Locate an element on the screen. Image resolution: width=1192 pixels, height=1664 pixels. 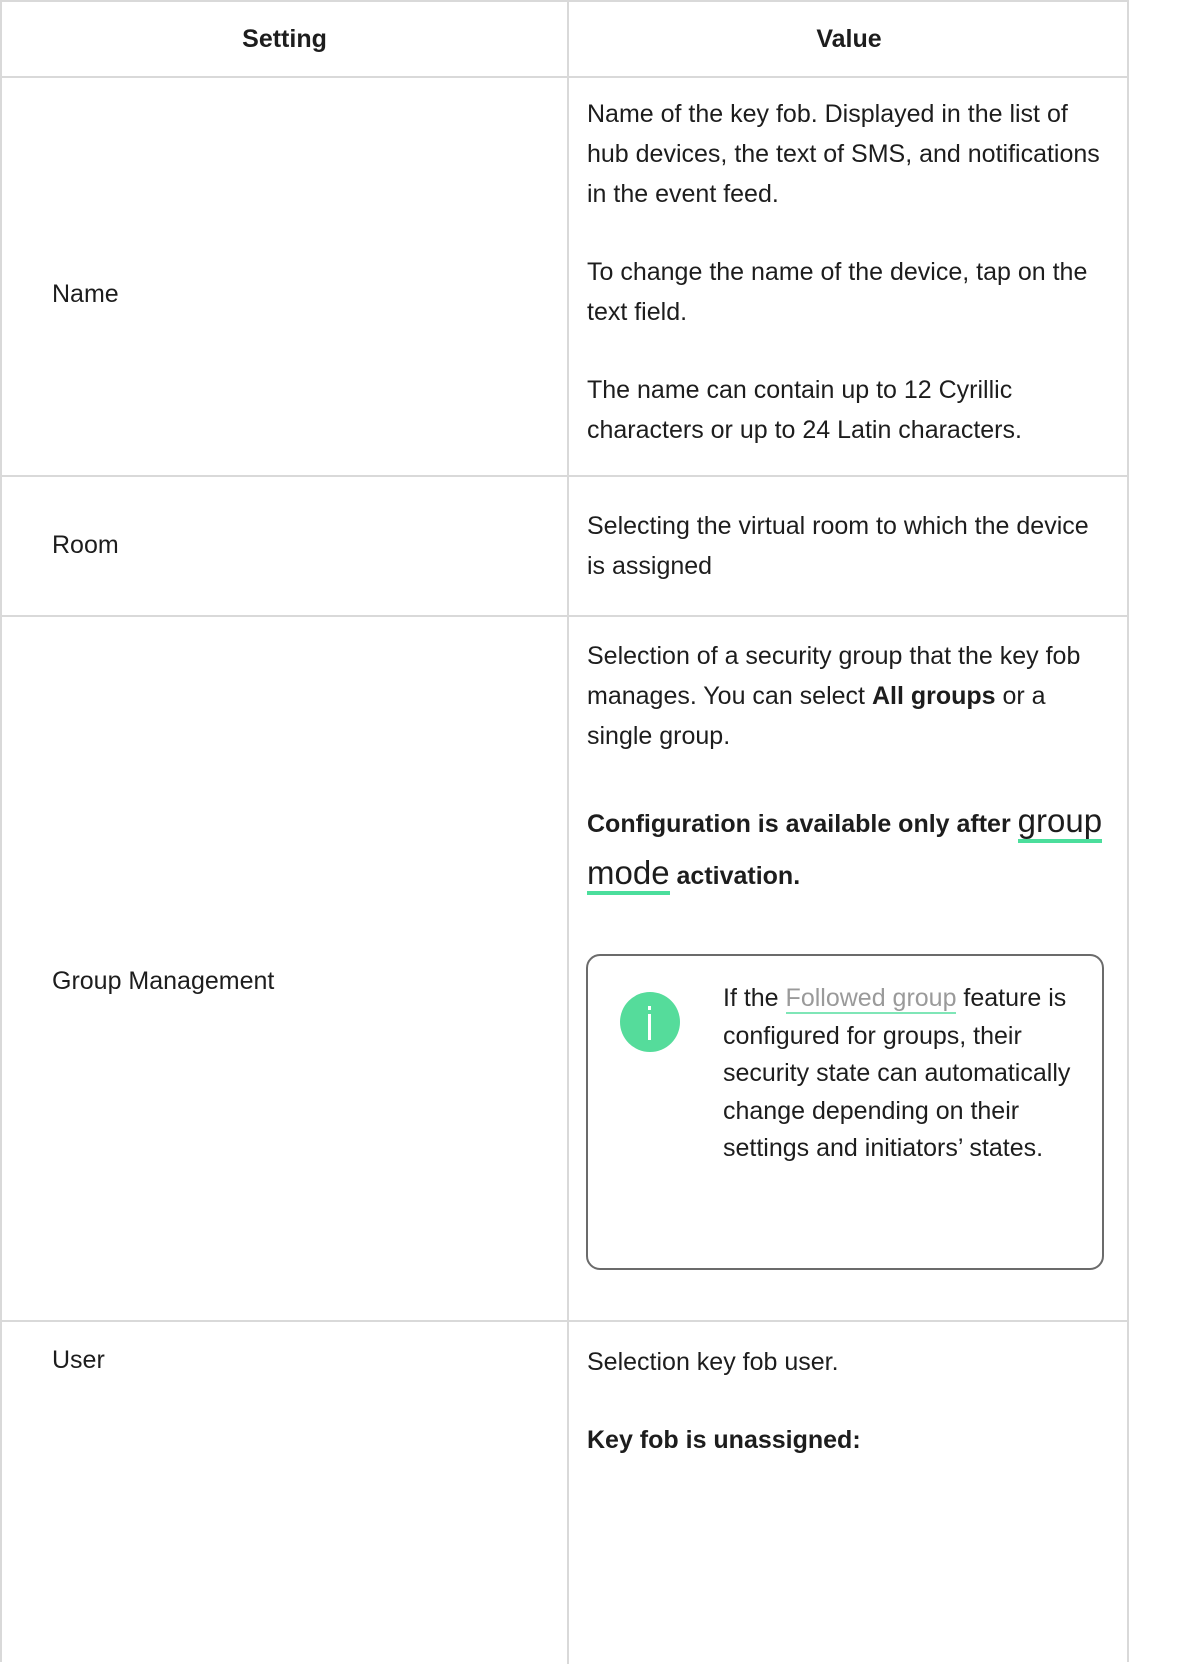
config-notice-text: Configuration is available only after is located at coordinates (802, 824).